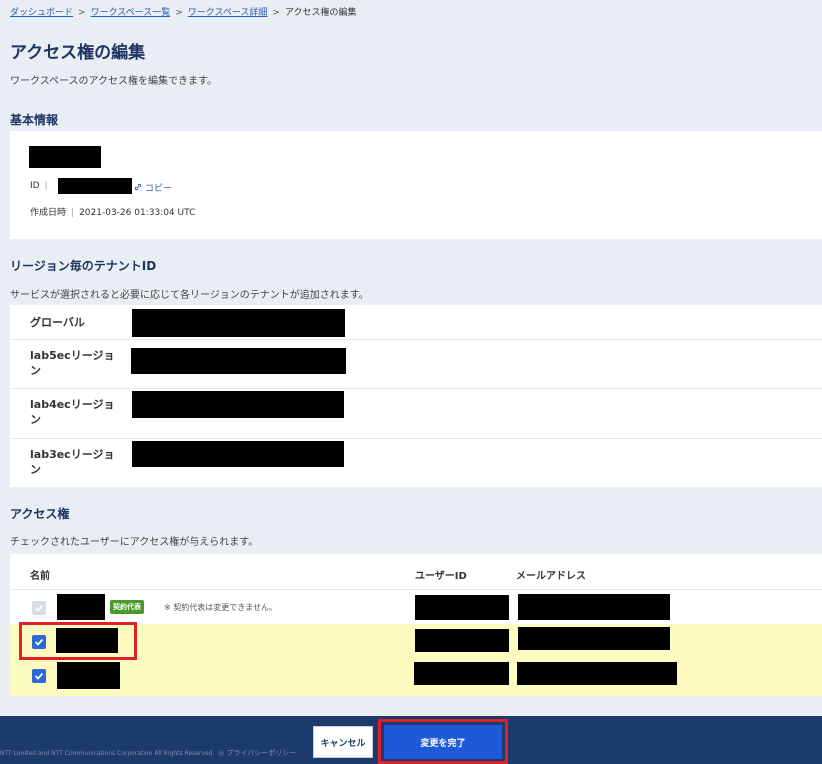 The image size is (822, 764). Describe the element at coordinates (416, 322) in the screenshot. I see `region-row-global: グローバル` at that location.